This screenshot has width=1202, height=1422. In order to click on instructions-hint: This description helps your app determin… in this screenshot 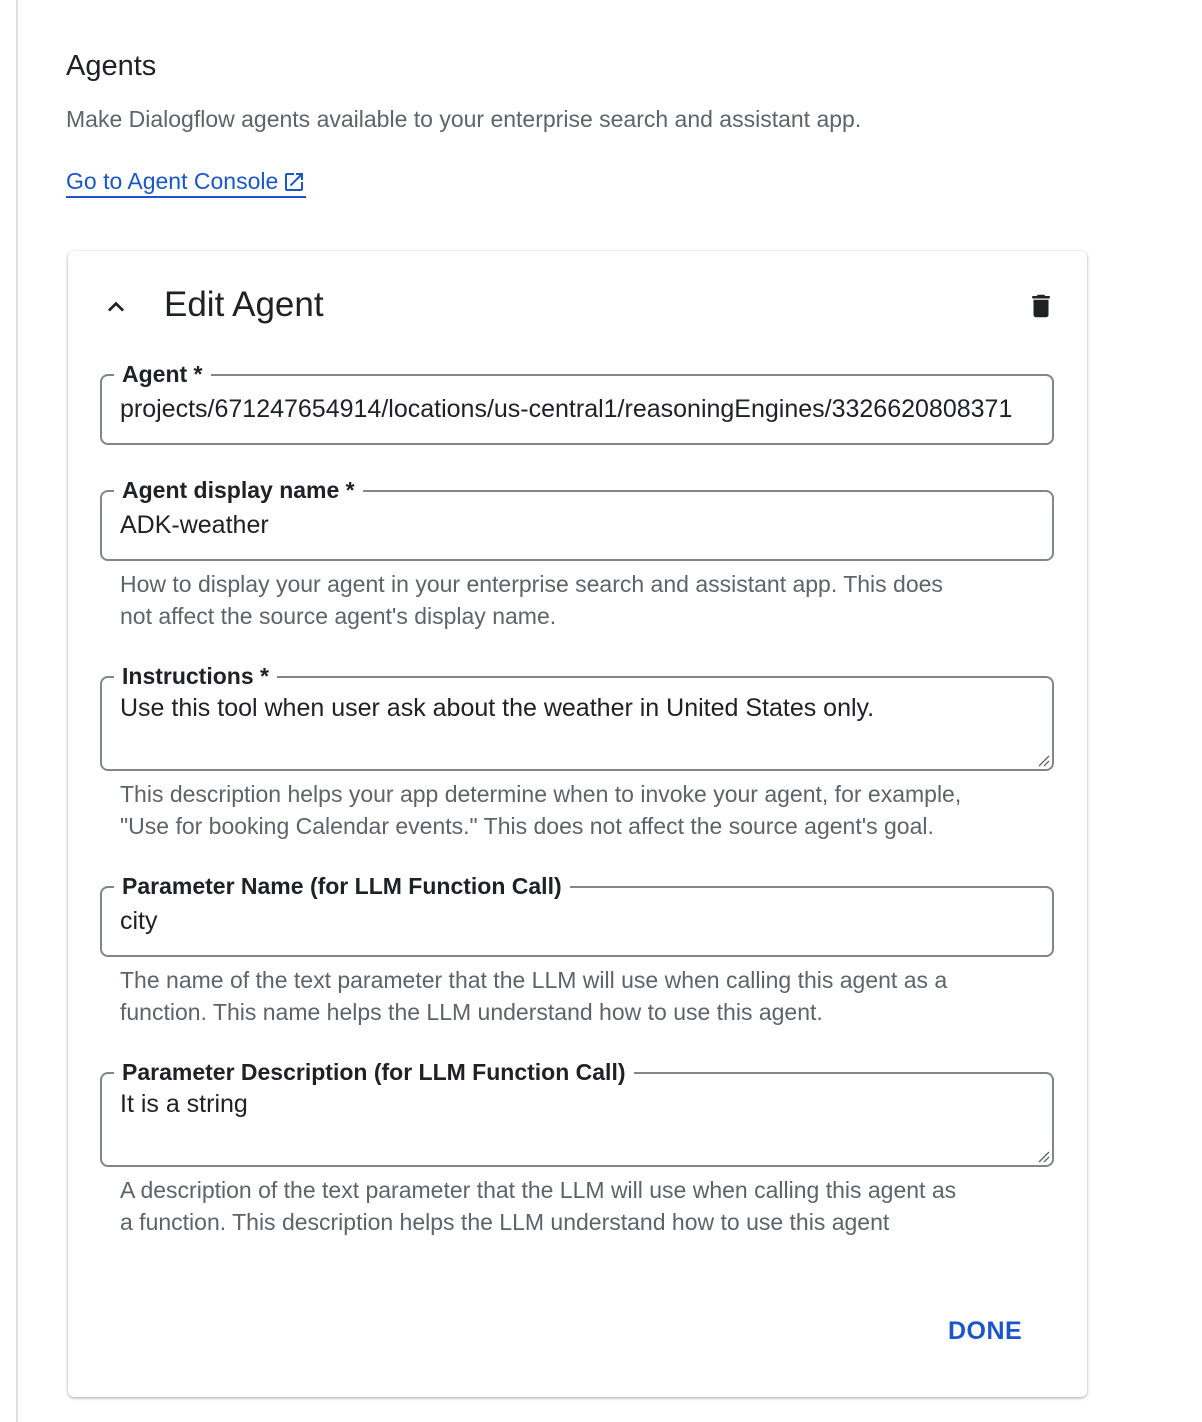, I will do `click(570, 810)`.